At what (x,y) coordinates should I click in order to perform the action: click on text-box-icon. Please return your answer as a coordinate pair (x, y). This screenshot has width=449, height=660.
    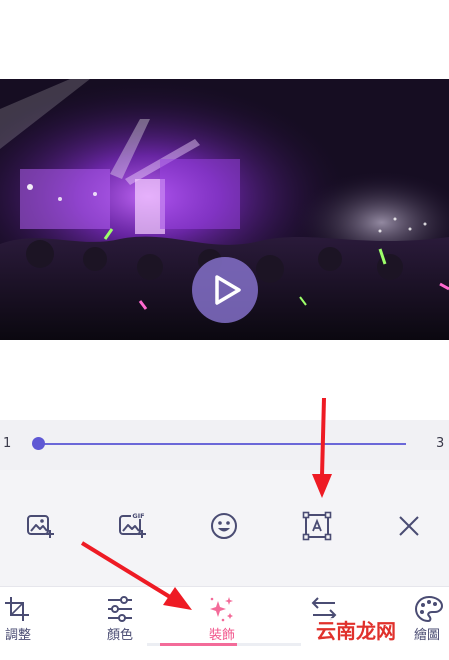
    Looking at the image, I should click on (317, 526).